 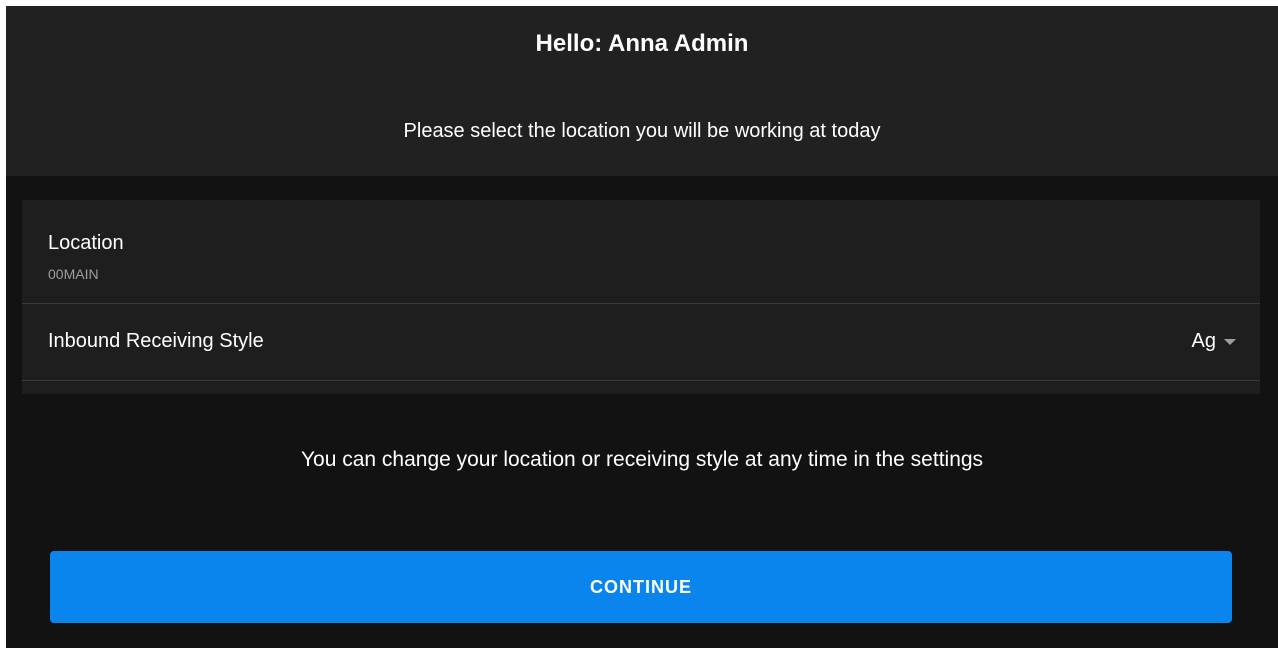 I want to click on receiving-style-value: Ag, so click(x=1203, y=341).